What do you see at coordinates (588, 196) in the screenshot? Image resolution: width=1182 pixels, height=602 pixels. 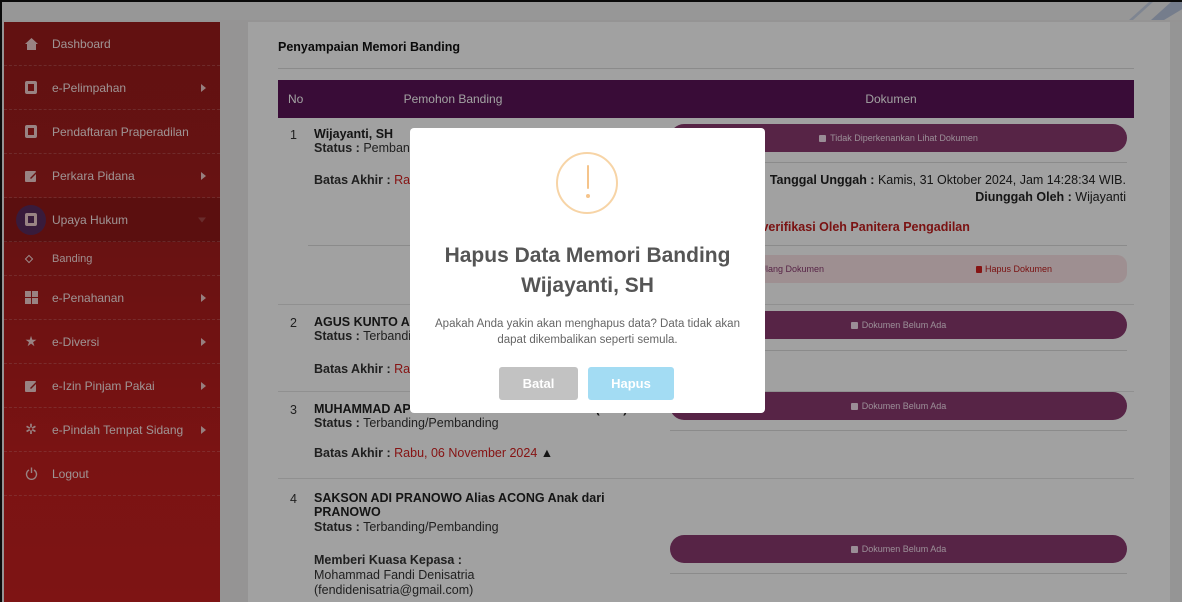 I see `warning-icon-dot` at bounding box center [588, 196].